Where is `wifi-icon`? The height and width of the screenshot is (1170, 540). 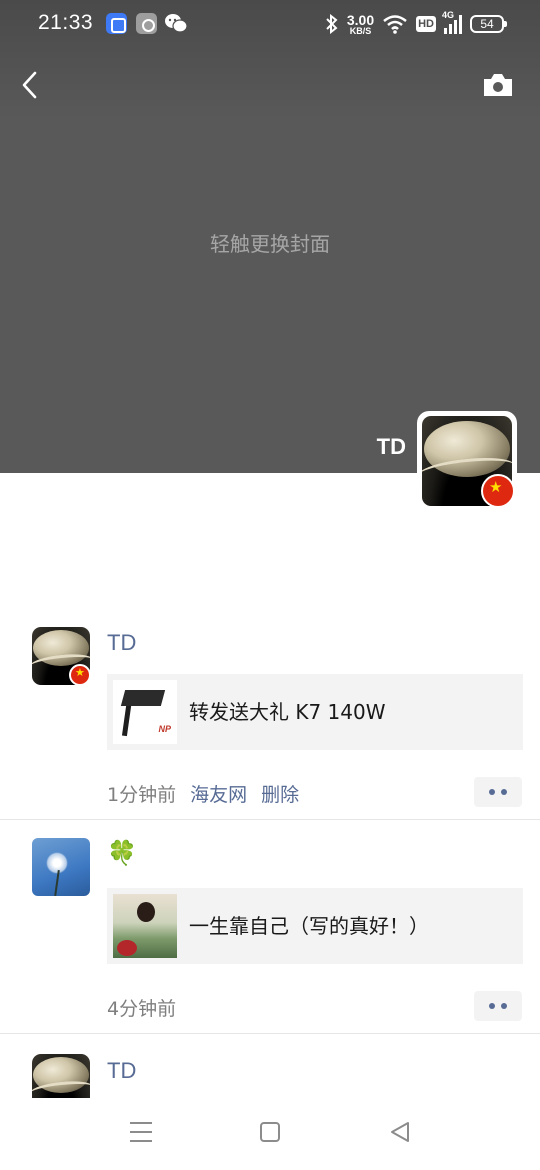
wifi-icon is located at coordinates (395, 24).